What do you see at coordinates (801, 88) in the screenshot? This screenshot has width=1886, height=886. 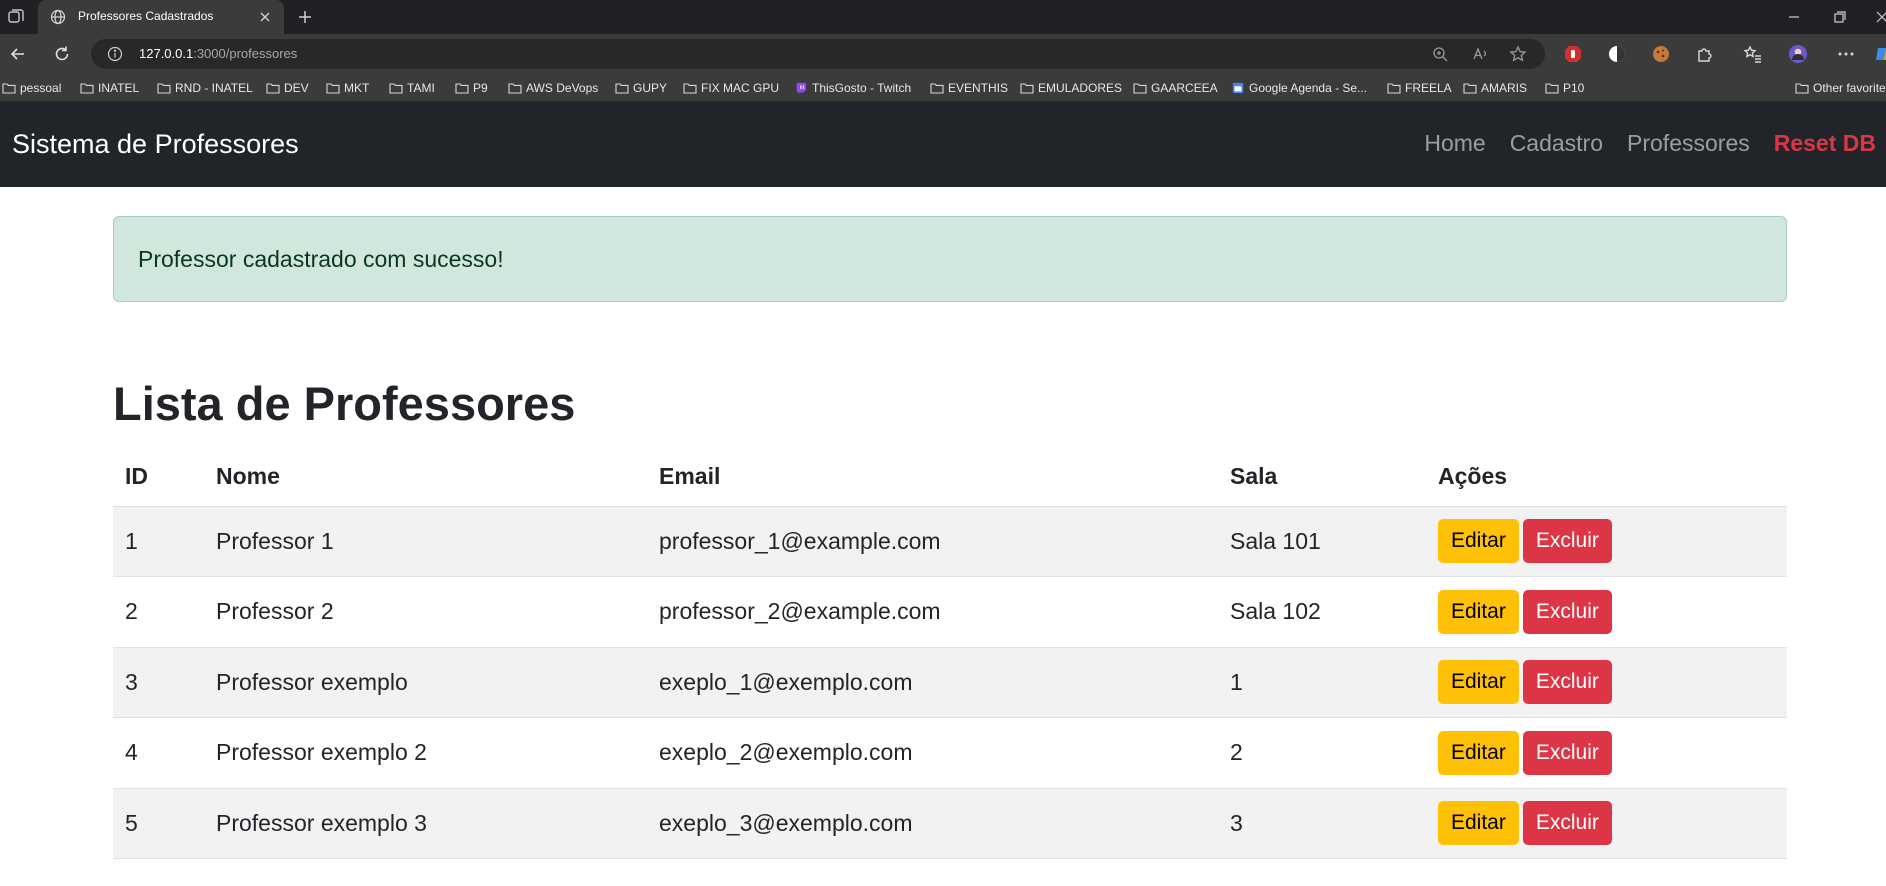 I see `twitch-icon` at bounding box center [801, 88].